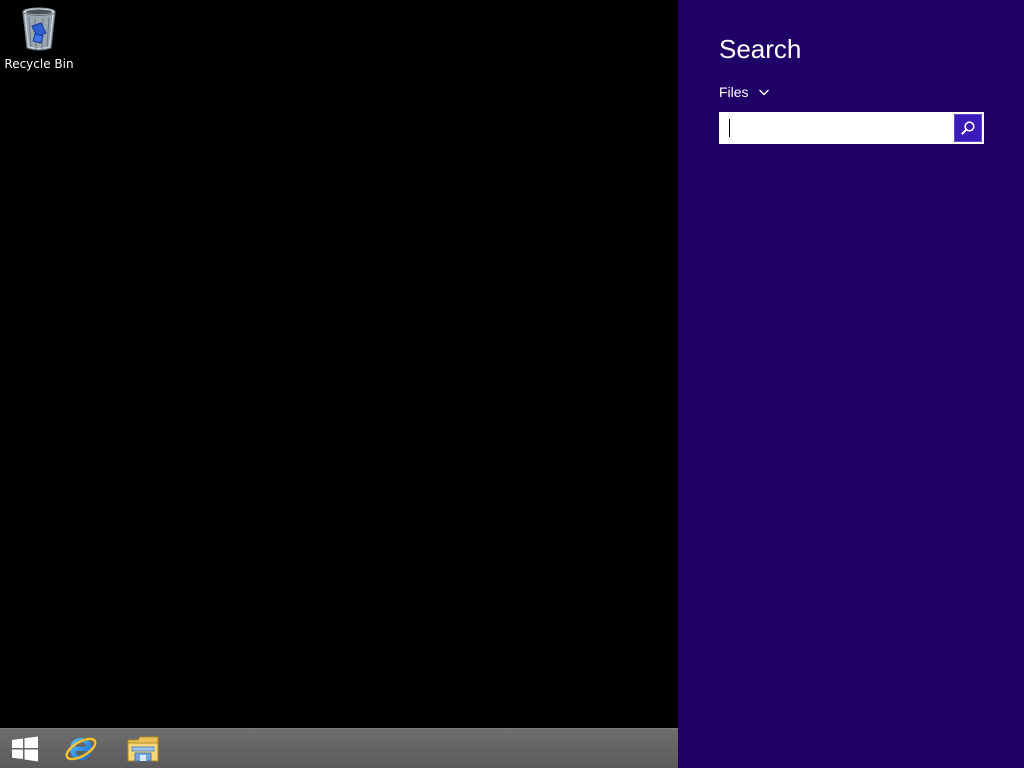 This screenshot has height=768, width=1024. I want to click on search-box, so click(851, 128).